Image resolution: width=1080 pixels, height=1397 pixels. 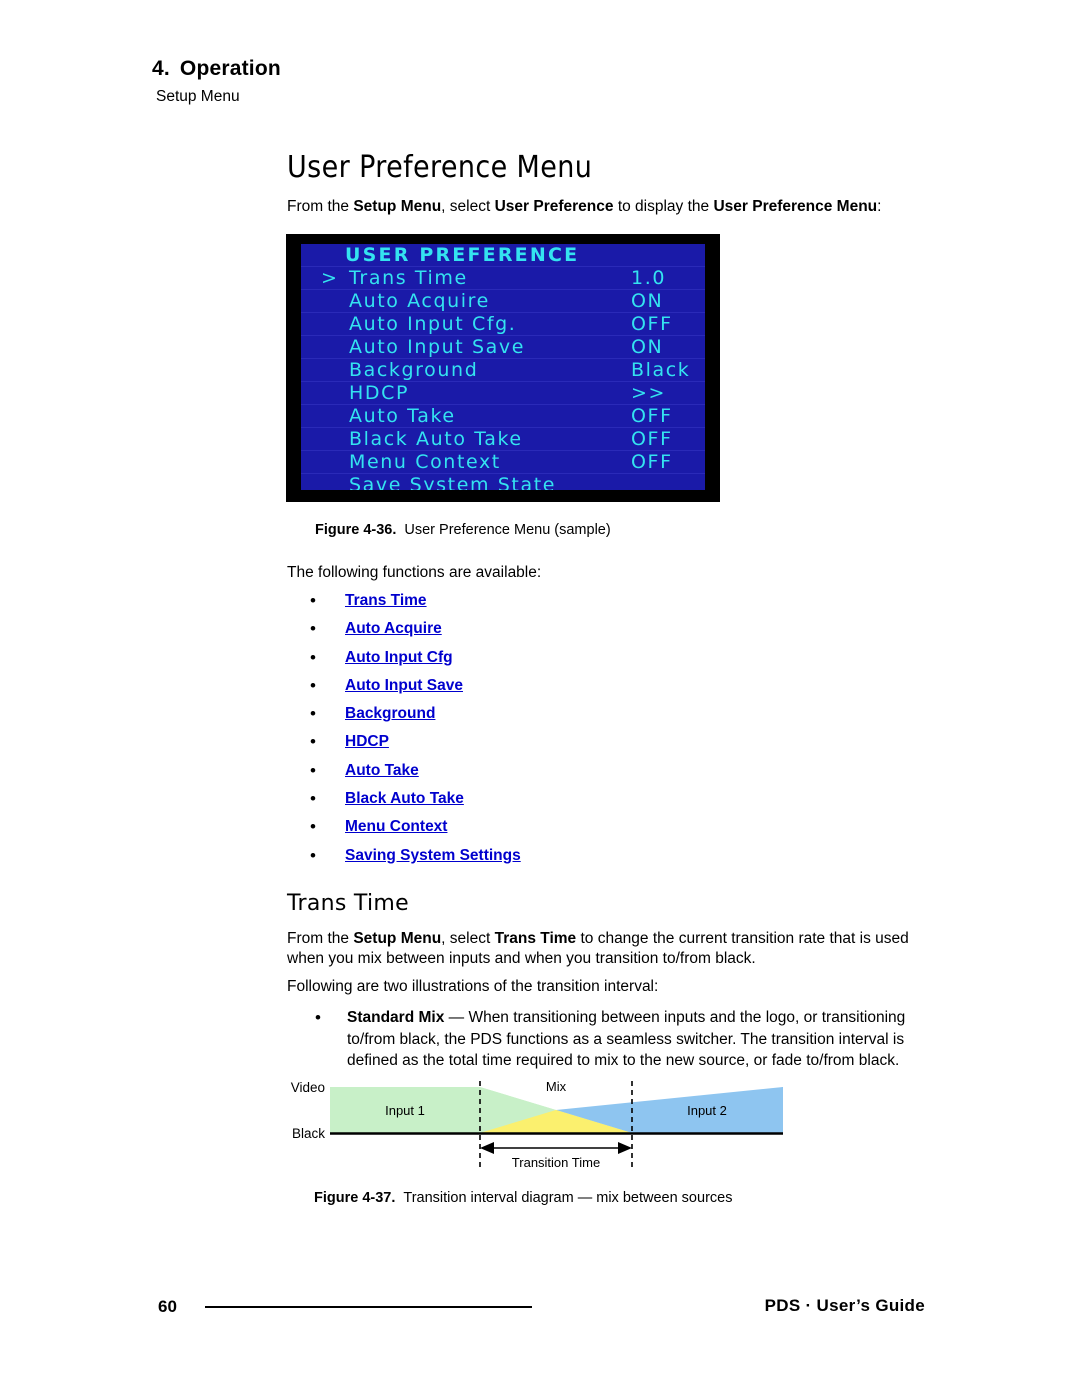 What do you see at coordinates (382, 771) in the screenshot?
I see `link-auto-take: Auto Take` at bounding box center [382, 771].